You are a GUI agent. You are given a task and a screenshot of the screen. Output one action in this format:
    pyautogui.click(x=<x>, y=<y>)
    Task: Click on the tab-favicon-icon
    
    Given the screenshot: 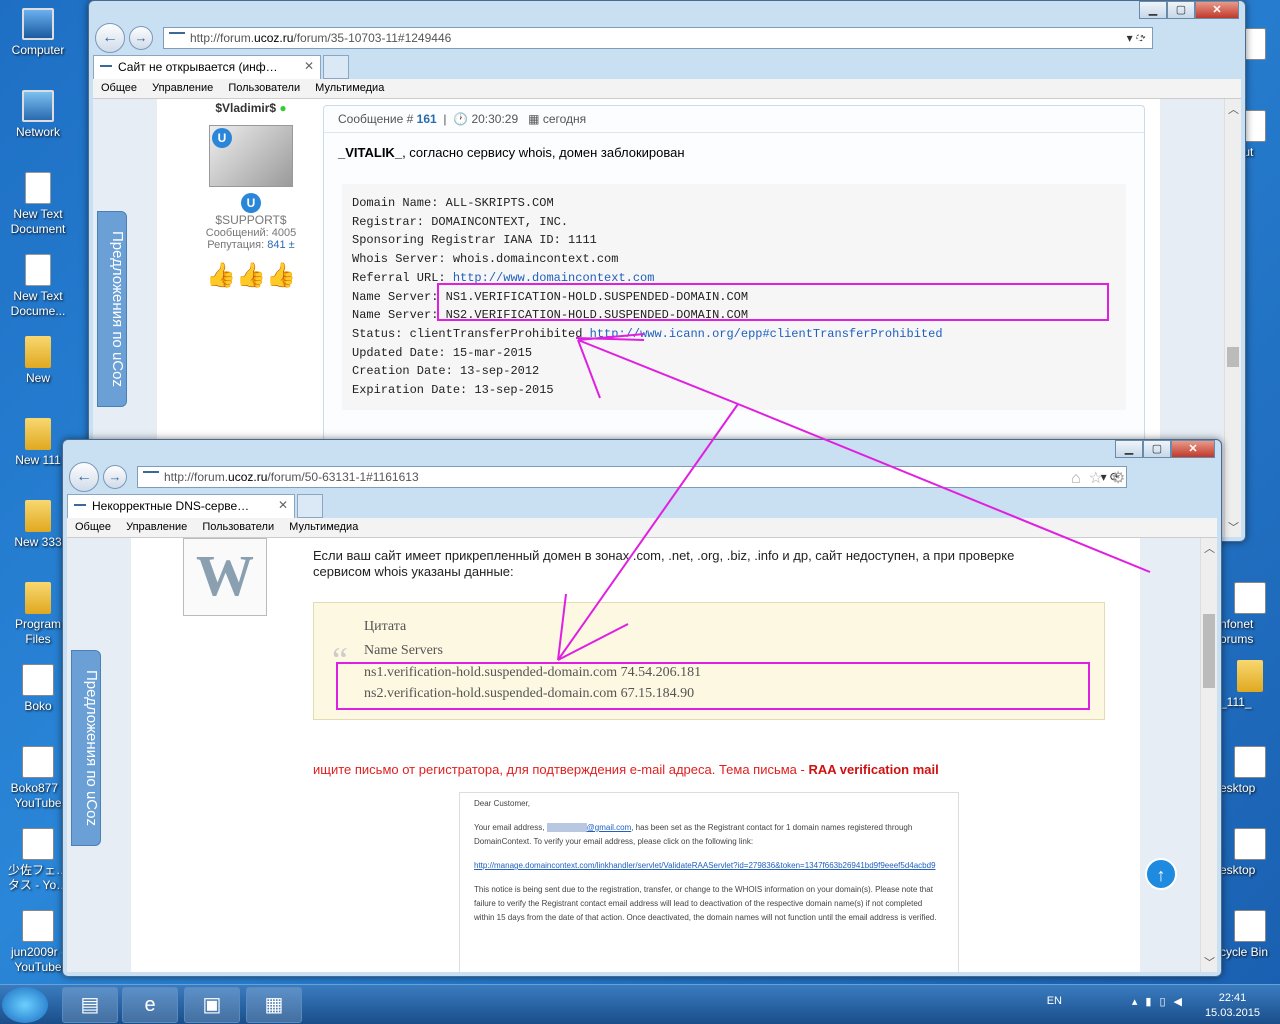 What is the action you would take?
    pyautogui.click(x=106, y=66)
    